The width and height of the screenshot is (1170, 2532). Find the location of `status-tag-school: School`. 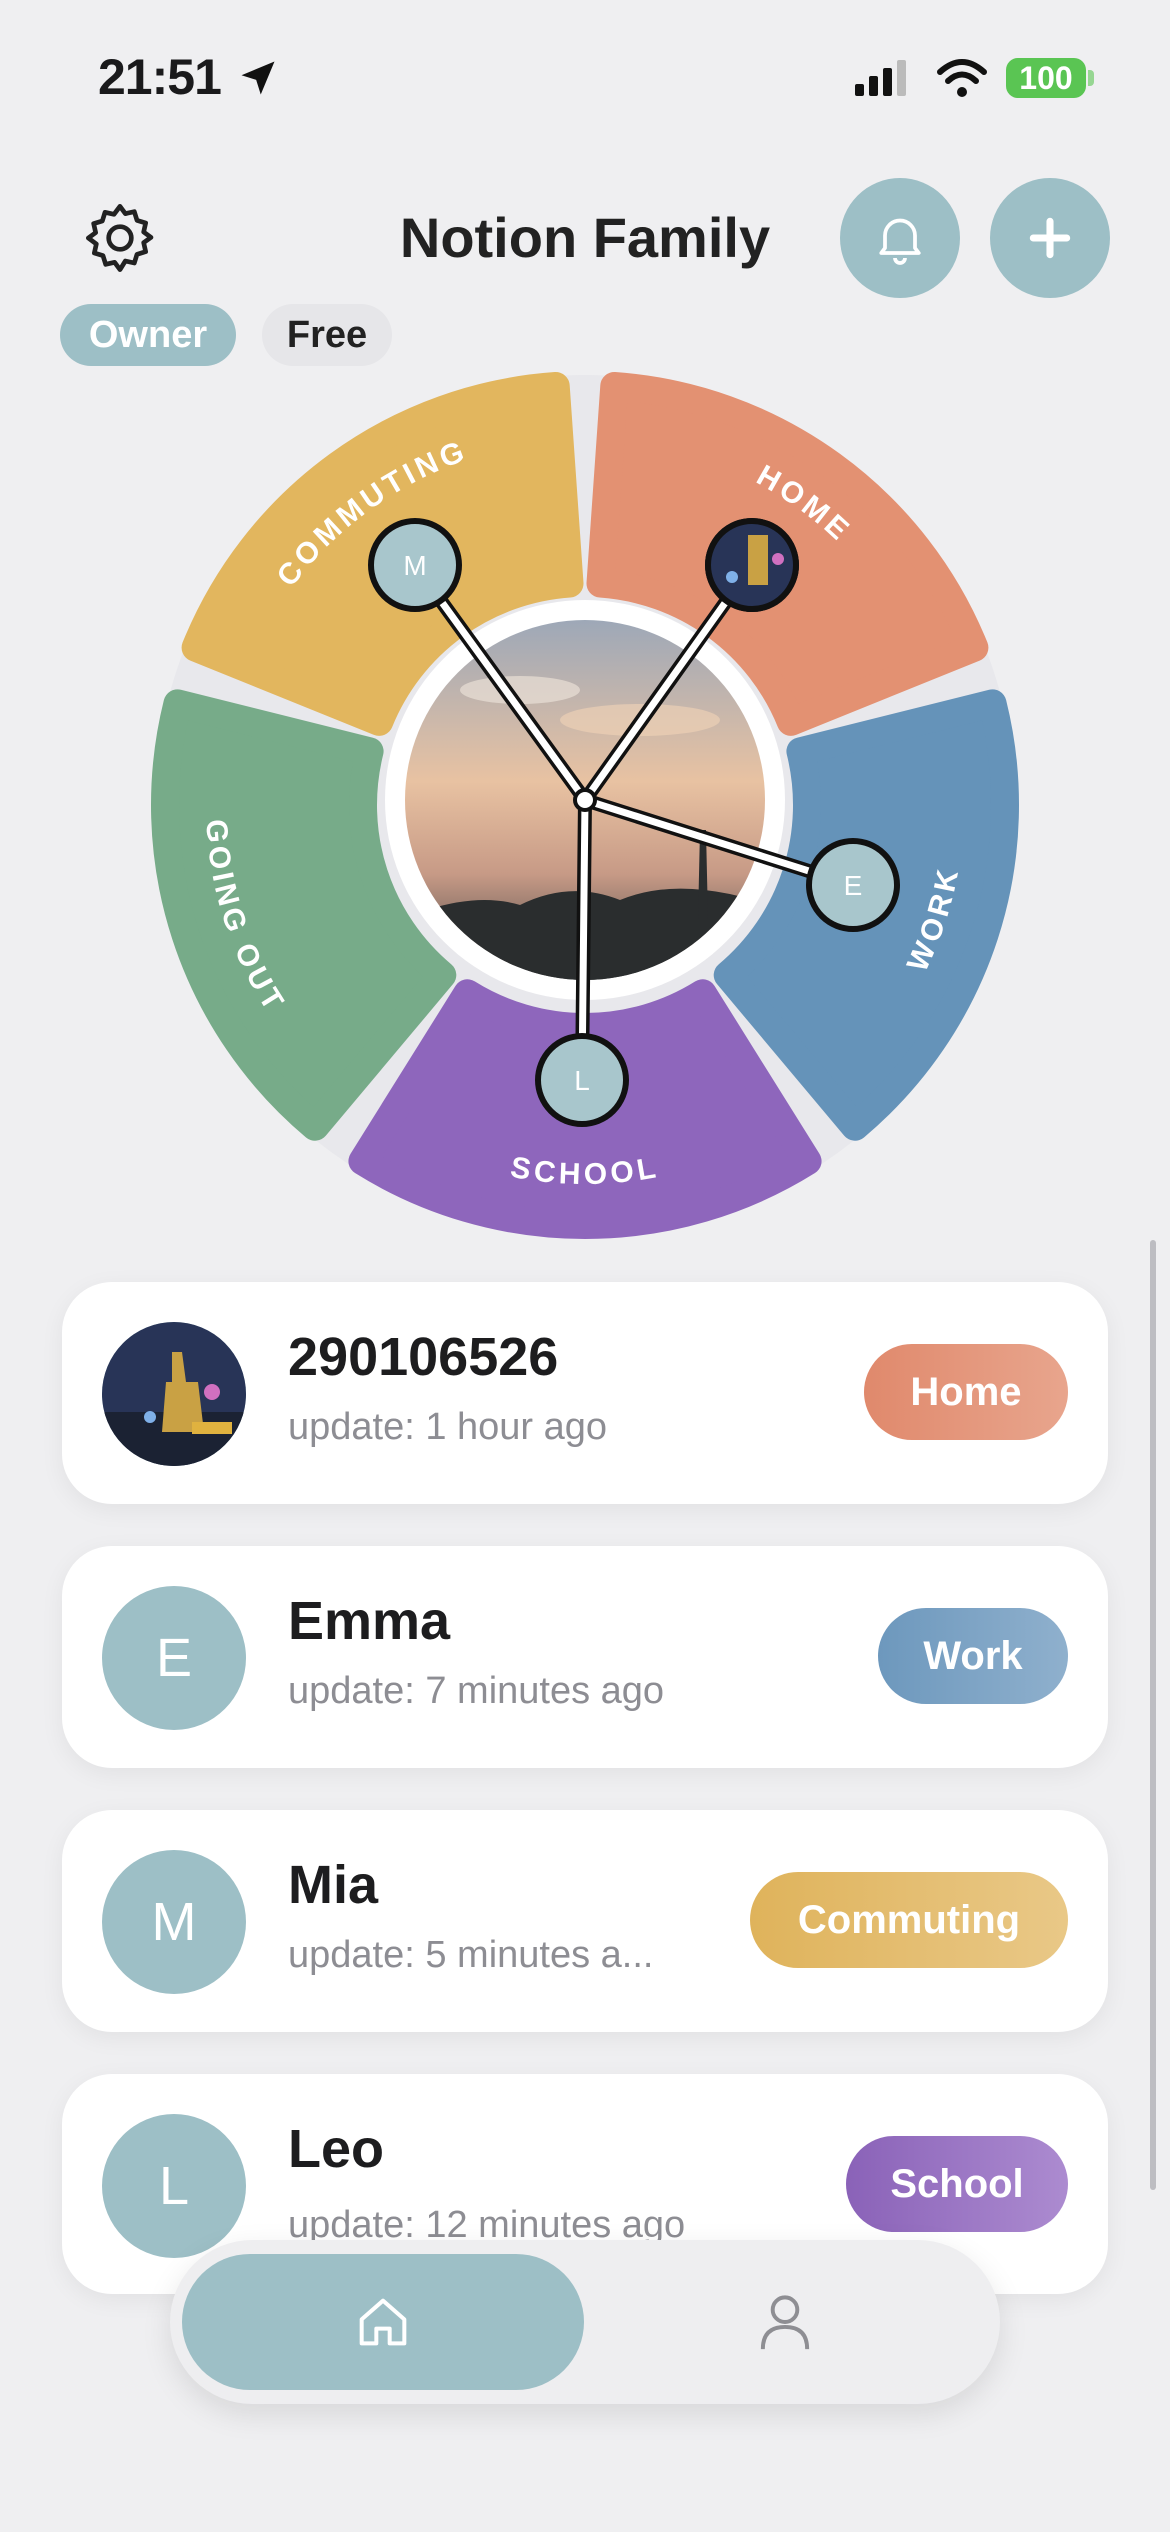

status-tag-school: School is located at coordinates (957, 2184).